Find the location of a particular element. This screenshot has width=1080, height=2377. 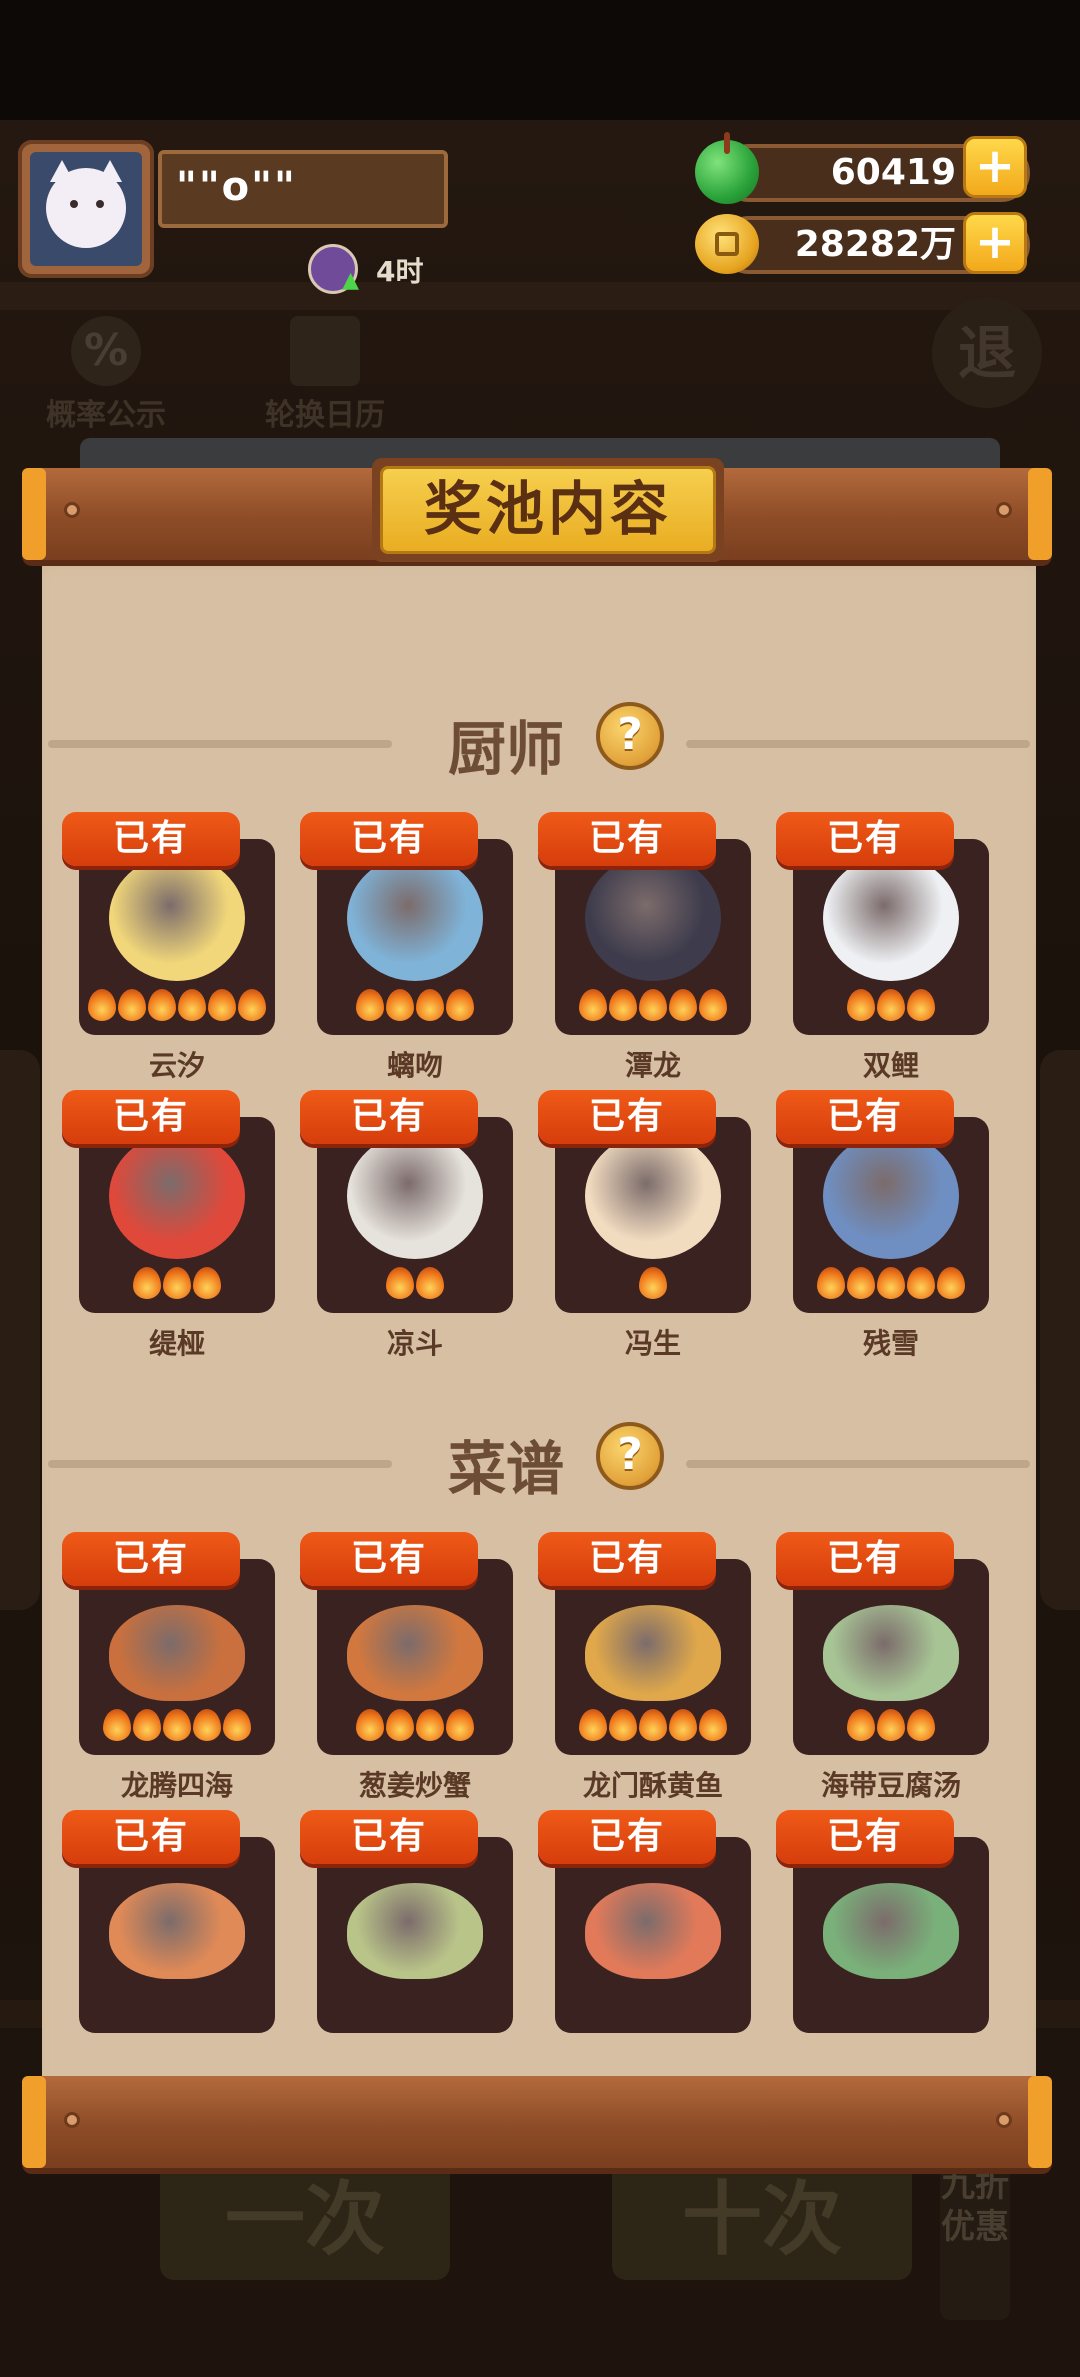

exit-button: 退 is located at coordinates (987, 353).